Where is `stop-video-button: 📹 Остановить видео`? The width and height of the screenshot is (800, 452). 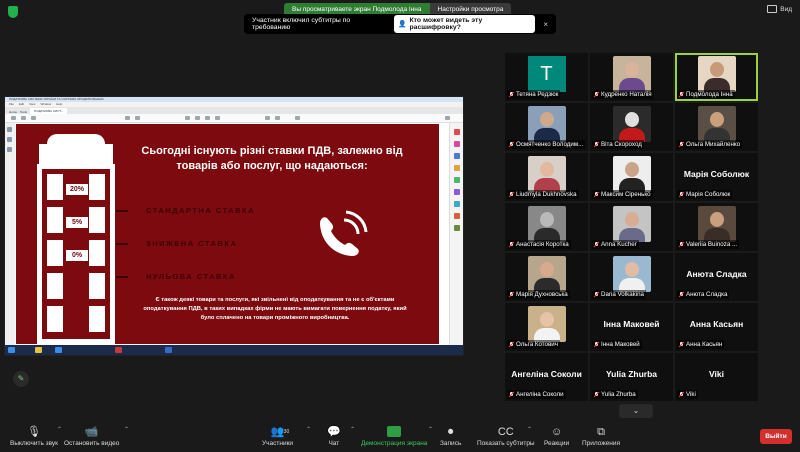
stop-video-button: 📹 Остановить видео is located at coordinates (91, 435).